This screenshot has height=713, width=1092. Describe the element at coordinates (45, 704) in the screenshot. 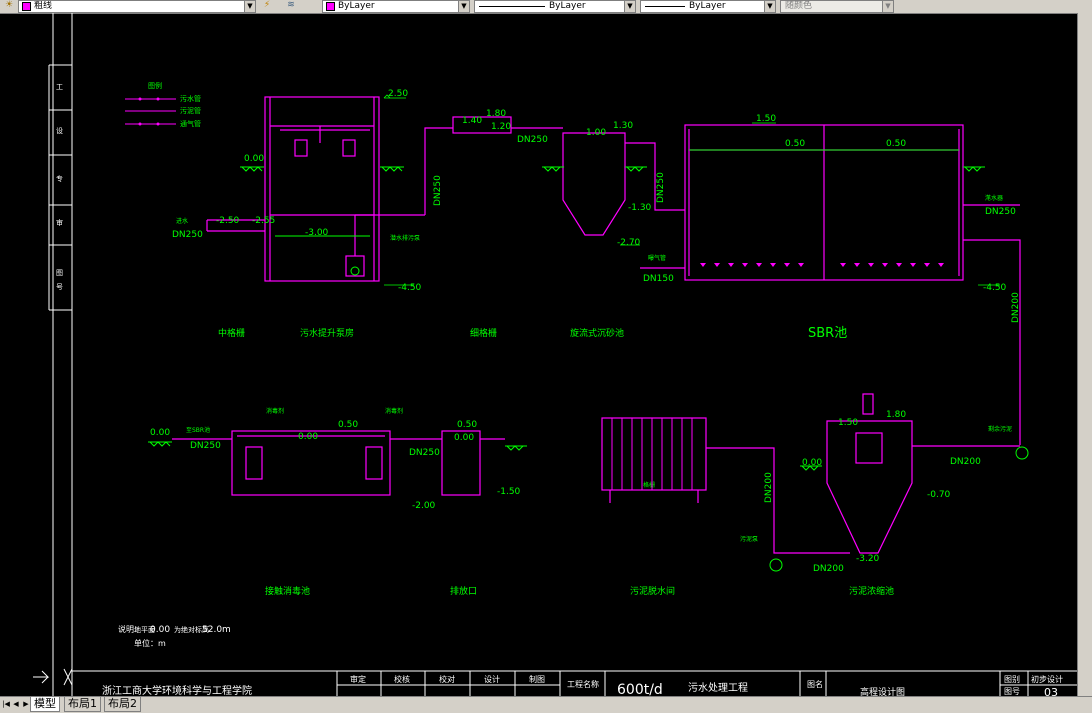

I see `tab-model: 模型` at that location.